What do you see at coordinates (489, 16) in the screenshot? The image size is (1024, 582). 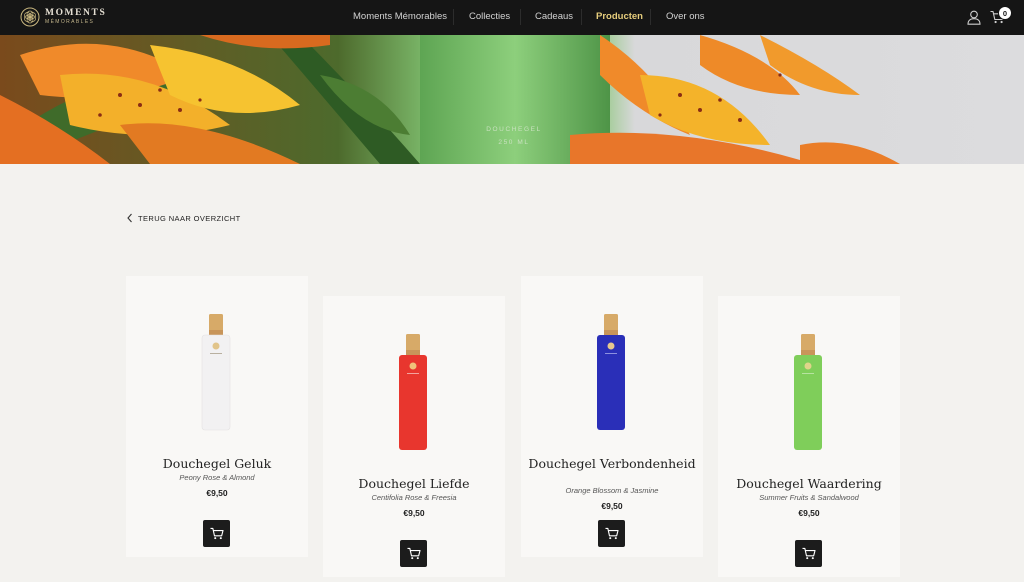 I see `nav-item-collecties: Collecties` at bounding box center [489, 16].